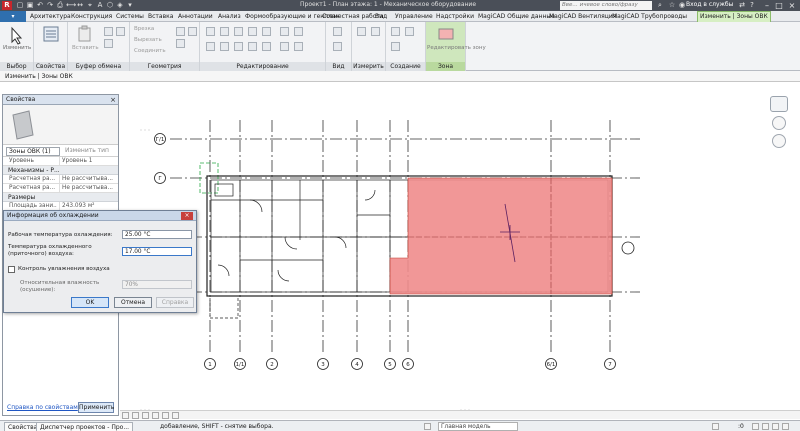  I want to click on visual-style-icon, so click(145, 415).